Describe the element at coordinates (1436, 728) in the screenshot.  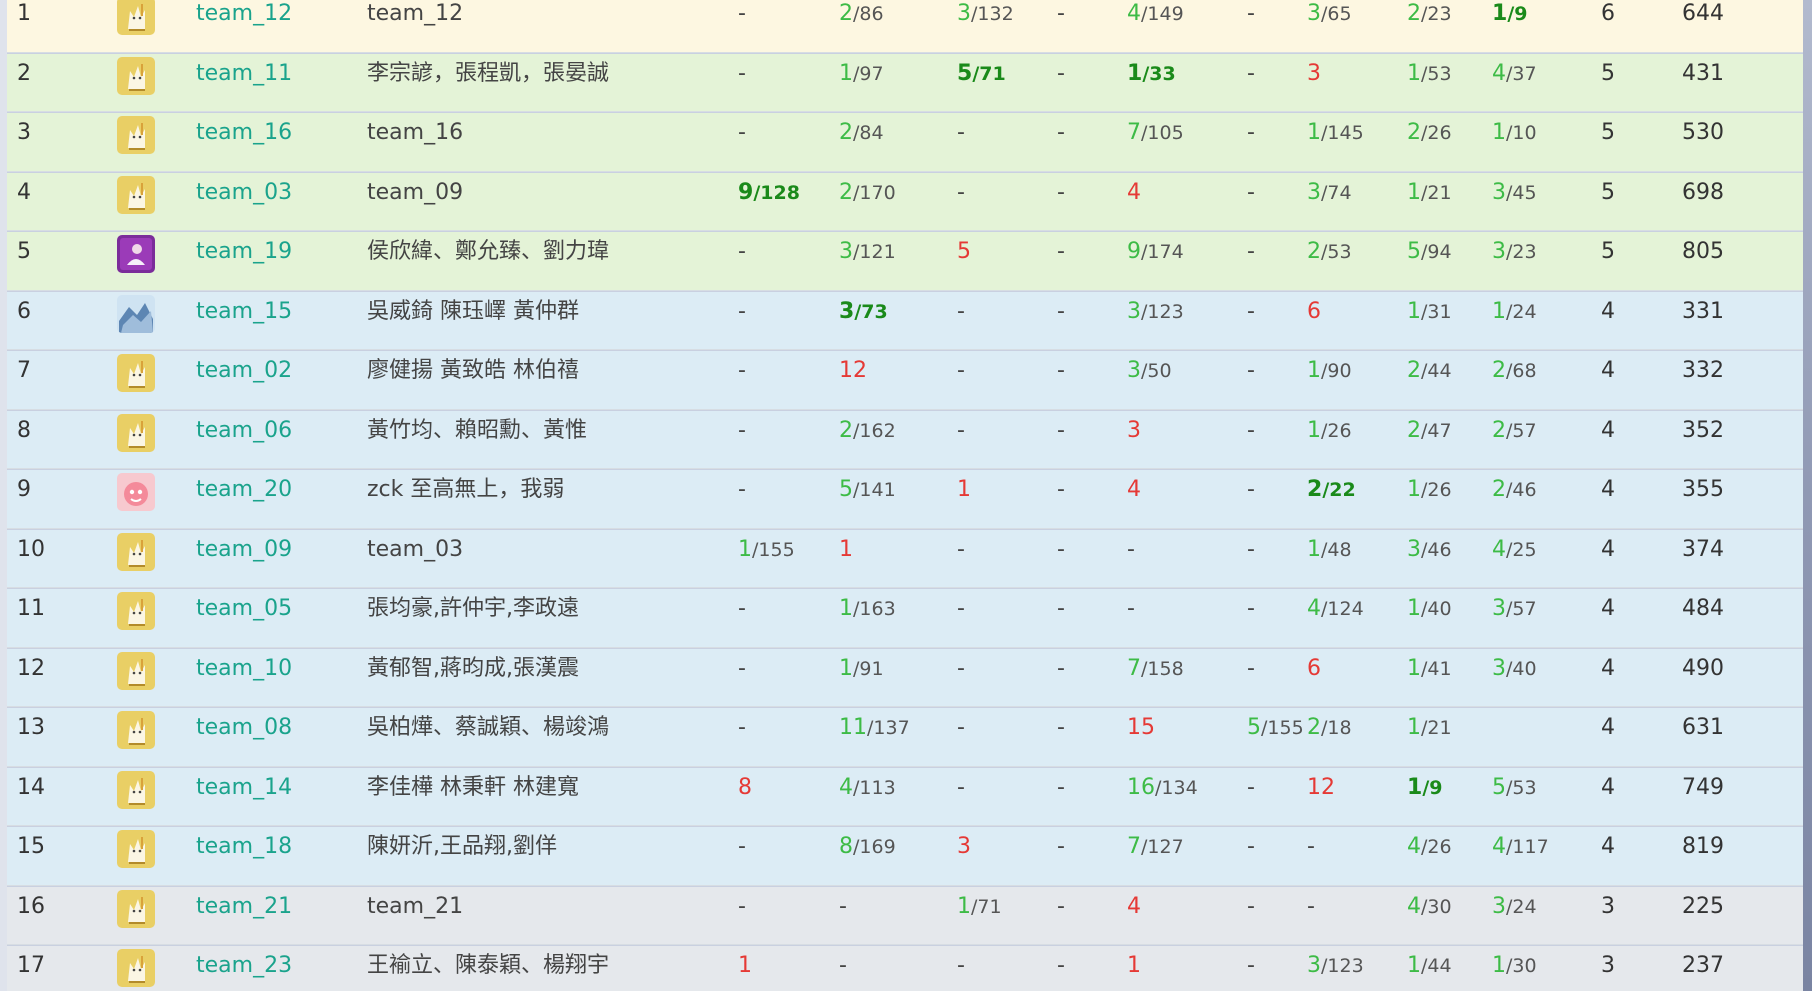
I see `solve-time: /21` at that location.